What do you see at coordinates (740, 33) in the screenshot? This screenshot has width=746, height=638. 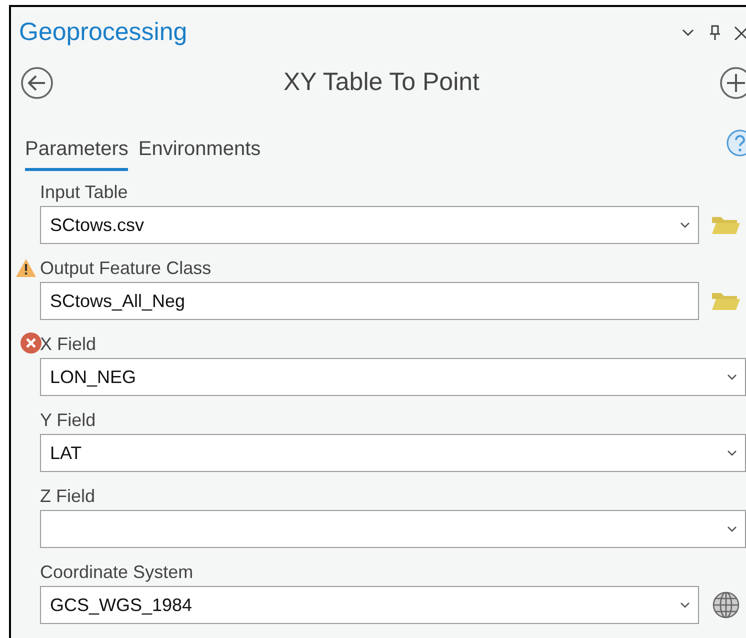 I see `close-icon` at bounding box center [740, 33].